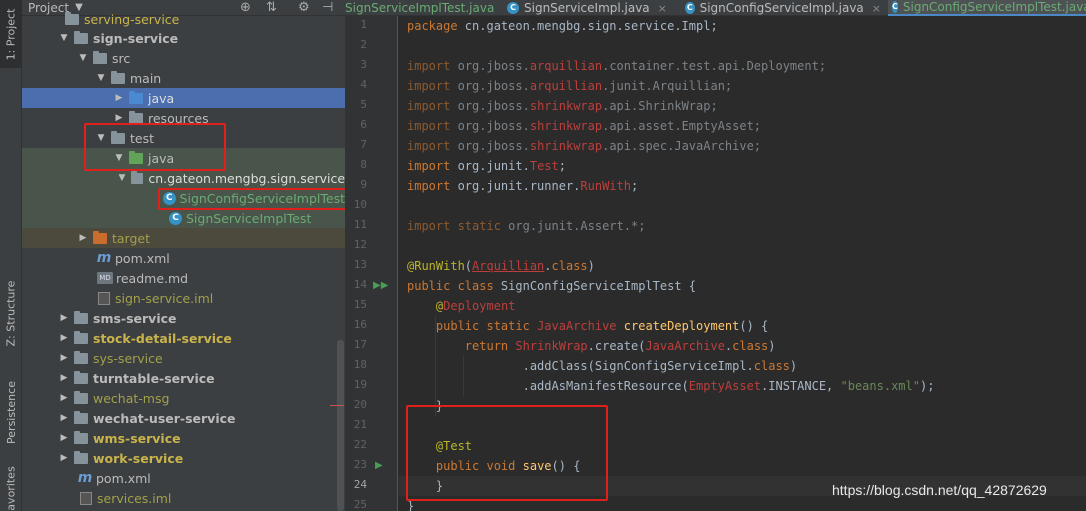 This screenshot has height=511, width=1086. I want to click on tree-item-label: work-service, so click(138, 458).